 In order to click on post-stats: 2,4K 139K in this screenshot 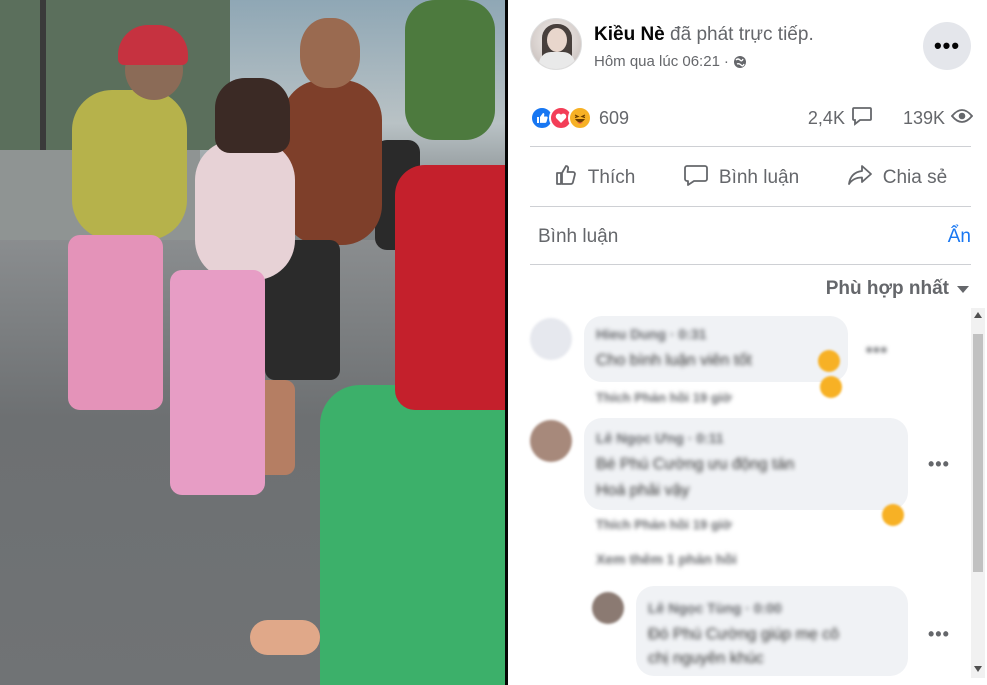, I will do `click(891, 118)`.